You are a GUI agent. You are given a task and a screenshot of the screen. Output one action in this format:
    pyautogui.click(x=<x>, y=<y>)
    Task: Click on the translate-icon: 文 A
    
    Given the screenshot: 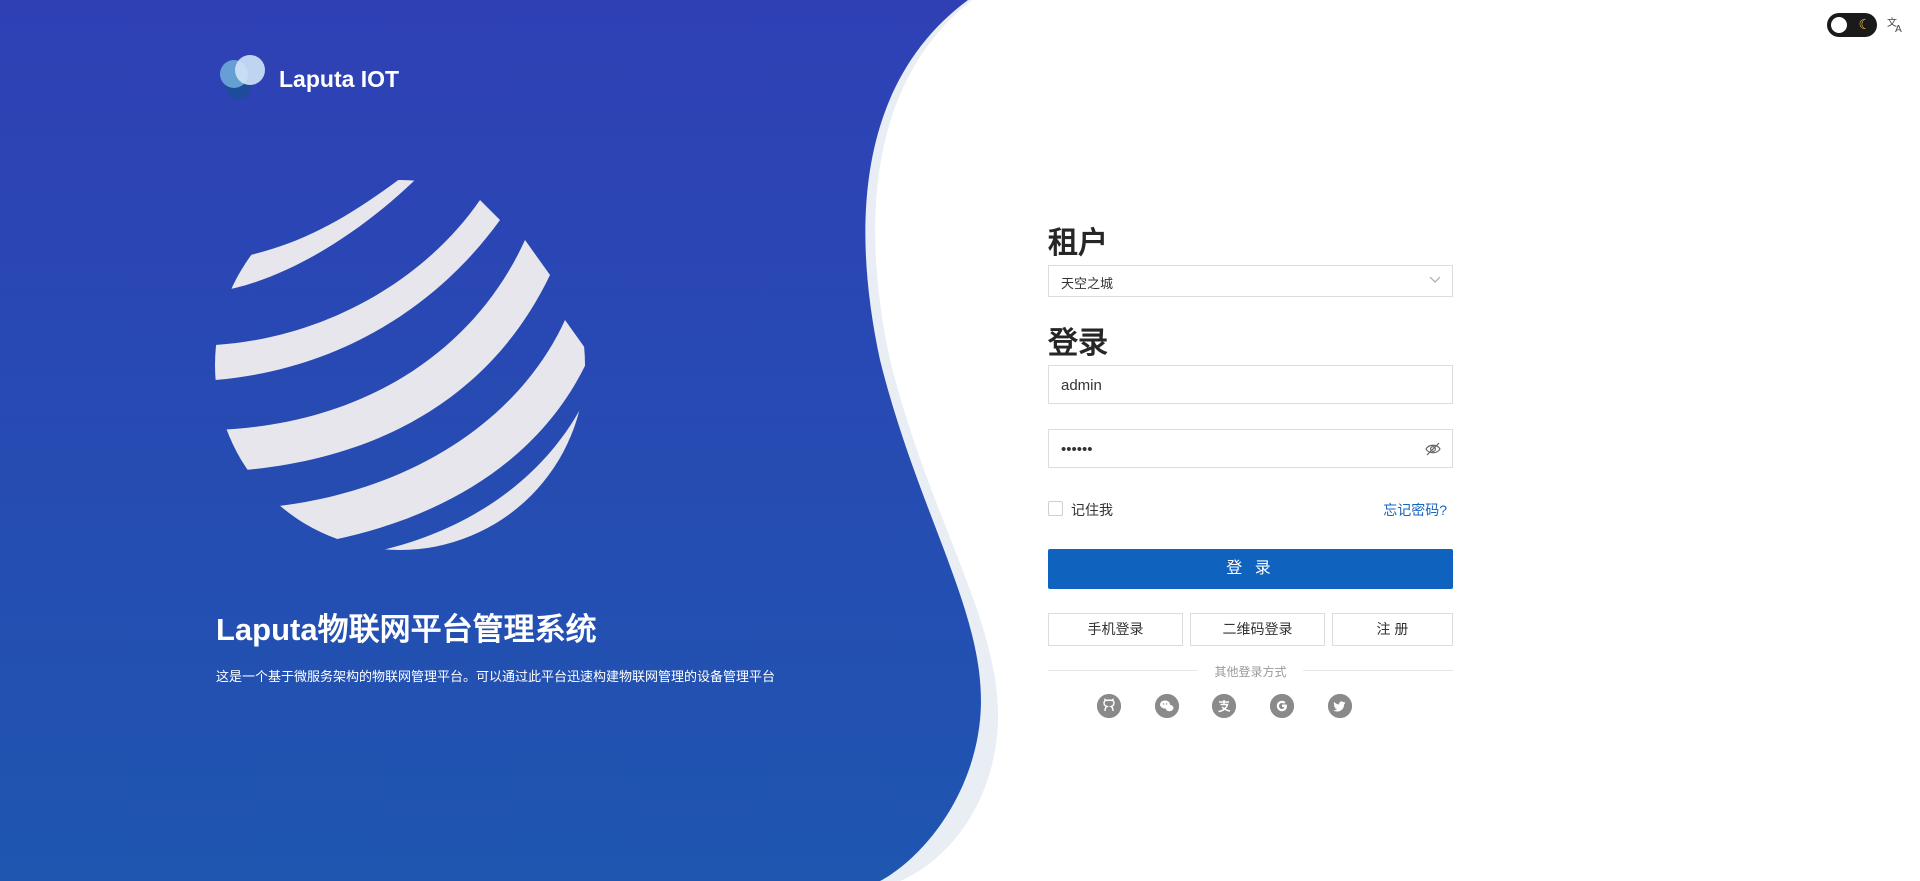 What is the action you would take?
    pyautogui.click(x=1897, y=25)
    